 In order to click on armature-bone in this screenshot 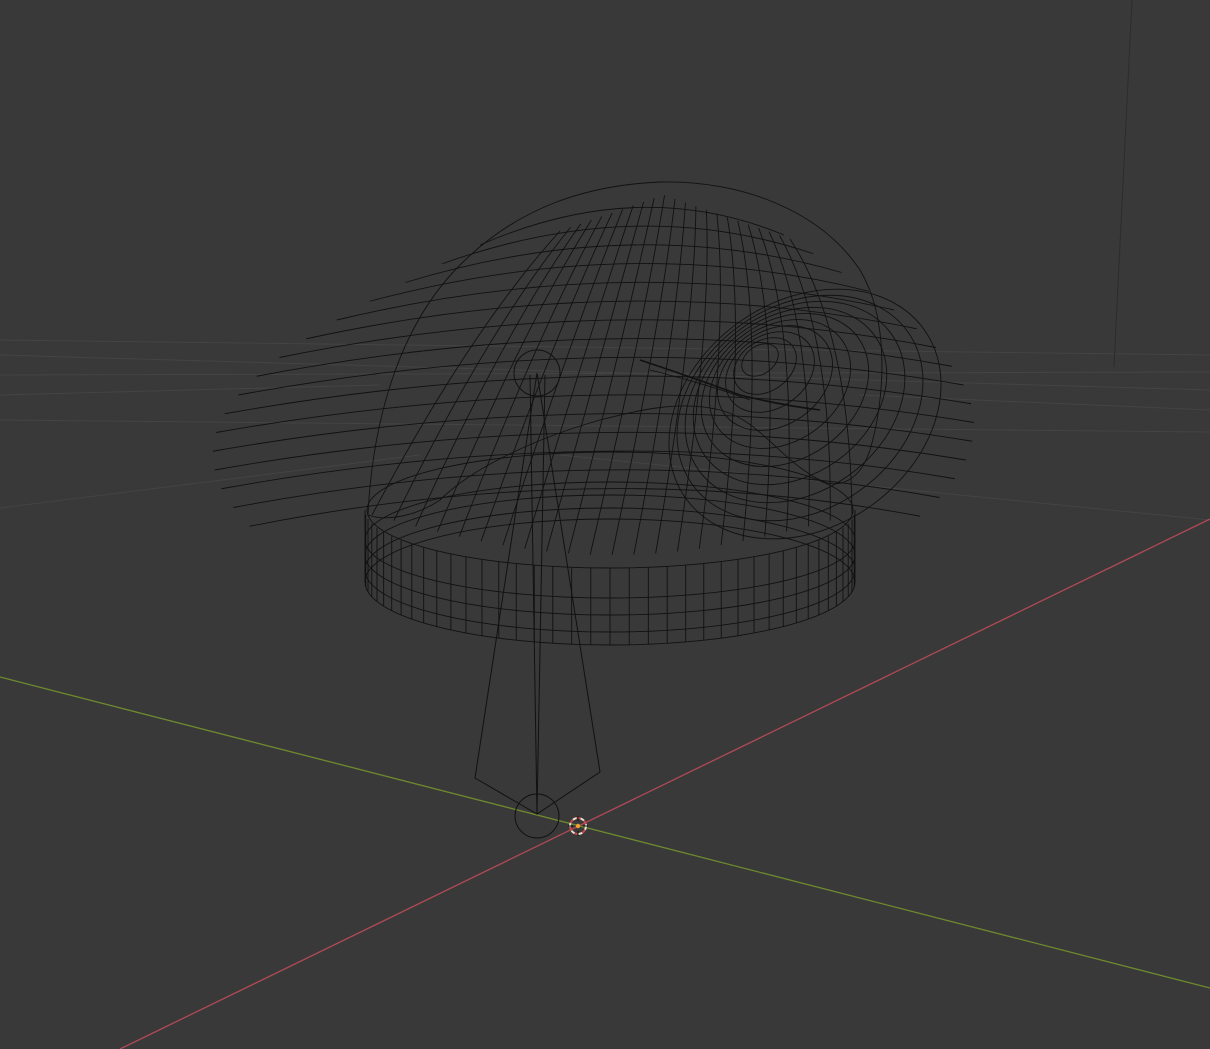, I will do `click(537, 594)`.